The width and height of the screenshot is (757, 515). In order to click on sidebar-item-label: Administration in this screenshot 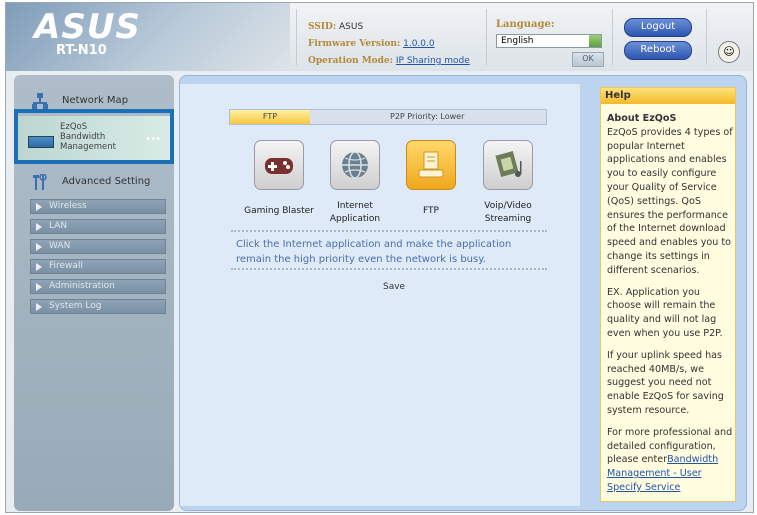, I will do `click(82, 286)`.